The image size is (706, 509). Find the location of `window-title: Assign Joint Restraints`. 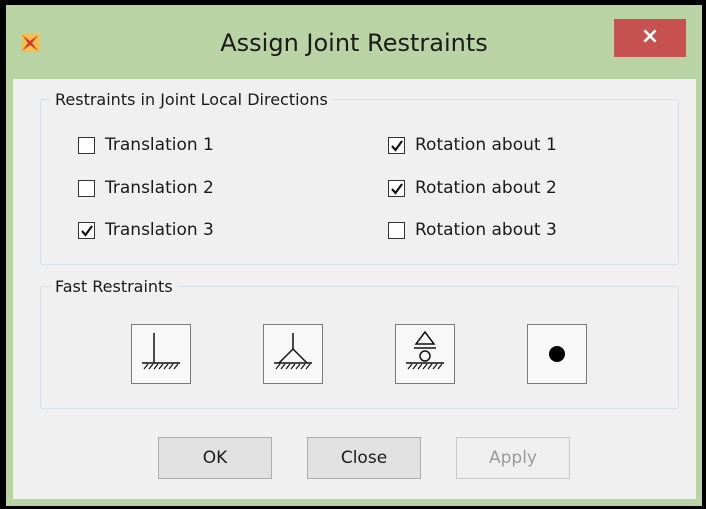

window-title: Assign Joint Restraints is located at coordinates (354, 43).